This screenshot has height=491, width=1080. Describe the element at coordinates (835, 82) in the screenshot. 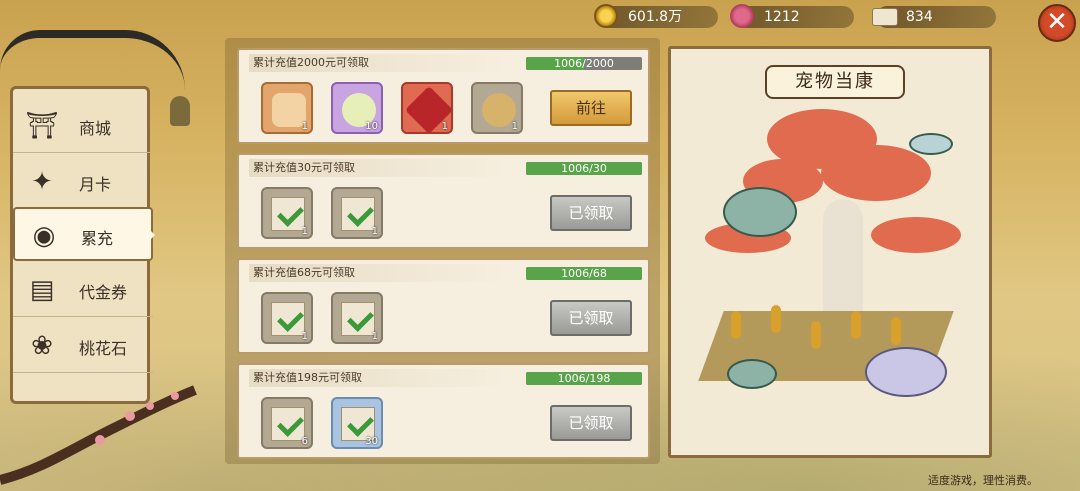

I see `showcase-title: 宠物当康` at that location.